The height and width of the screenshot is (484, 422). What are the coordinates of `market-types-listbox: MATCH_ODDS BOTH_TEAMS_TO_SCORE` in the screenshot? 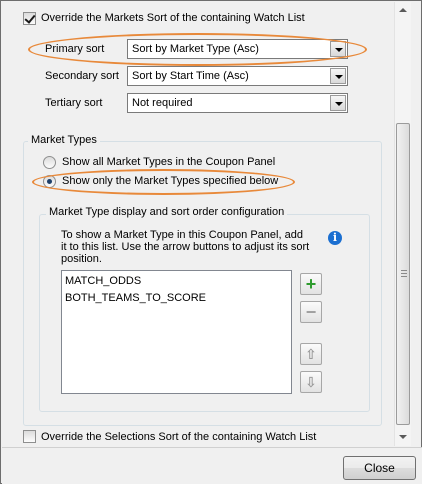 It's located at (176, 332).